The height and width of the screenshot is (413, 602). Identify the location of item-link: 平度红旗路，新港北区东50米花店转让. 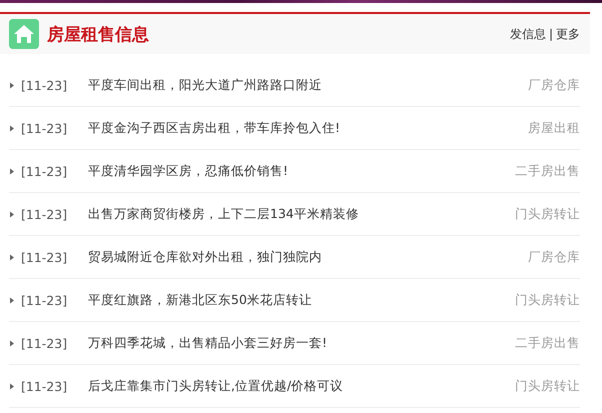
(301, 300).